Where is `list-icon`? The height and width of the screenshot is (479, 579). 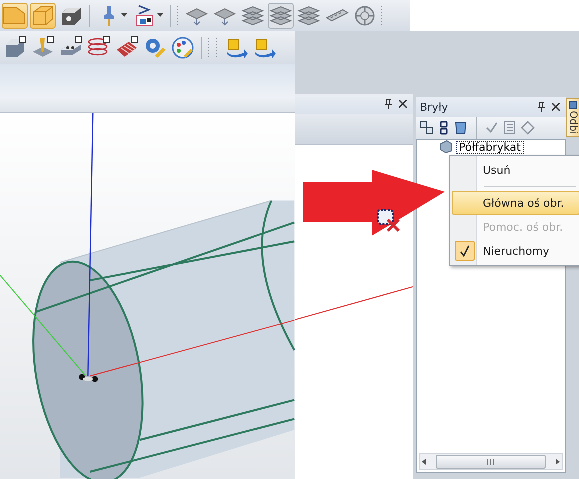 list-icon is located at coordinates (510, 128).